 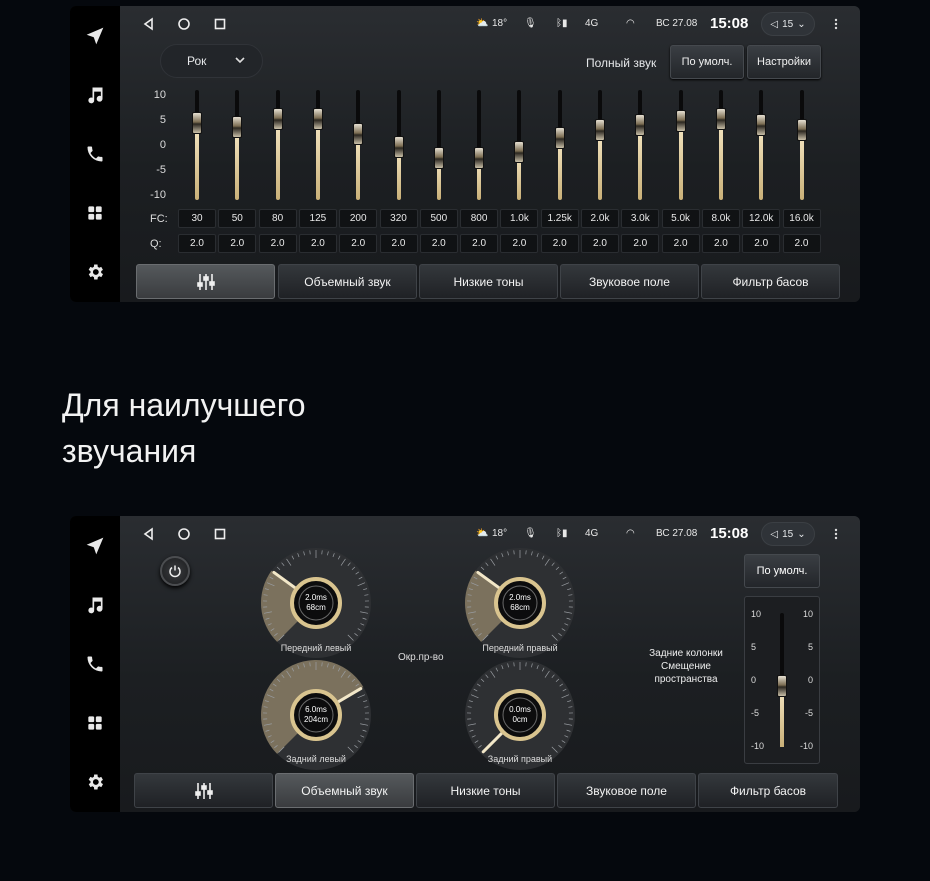 What do you see at coordinates (175, 571) in the screenshot?
I see `power-toggle` at bounding box center [175, 571].